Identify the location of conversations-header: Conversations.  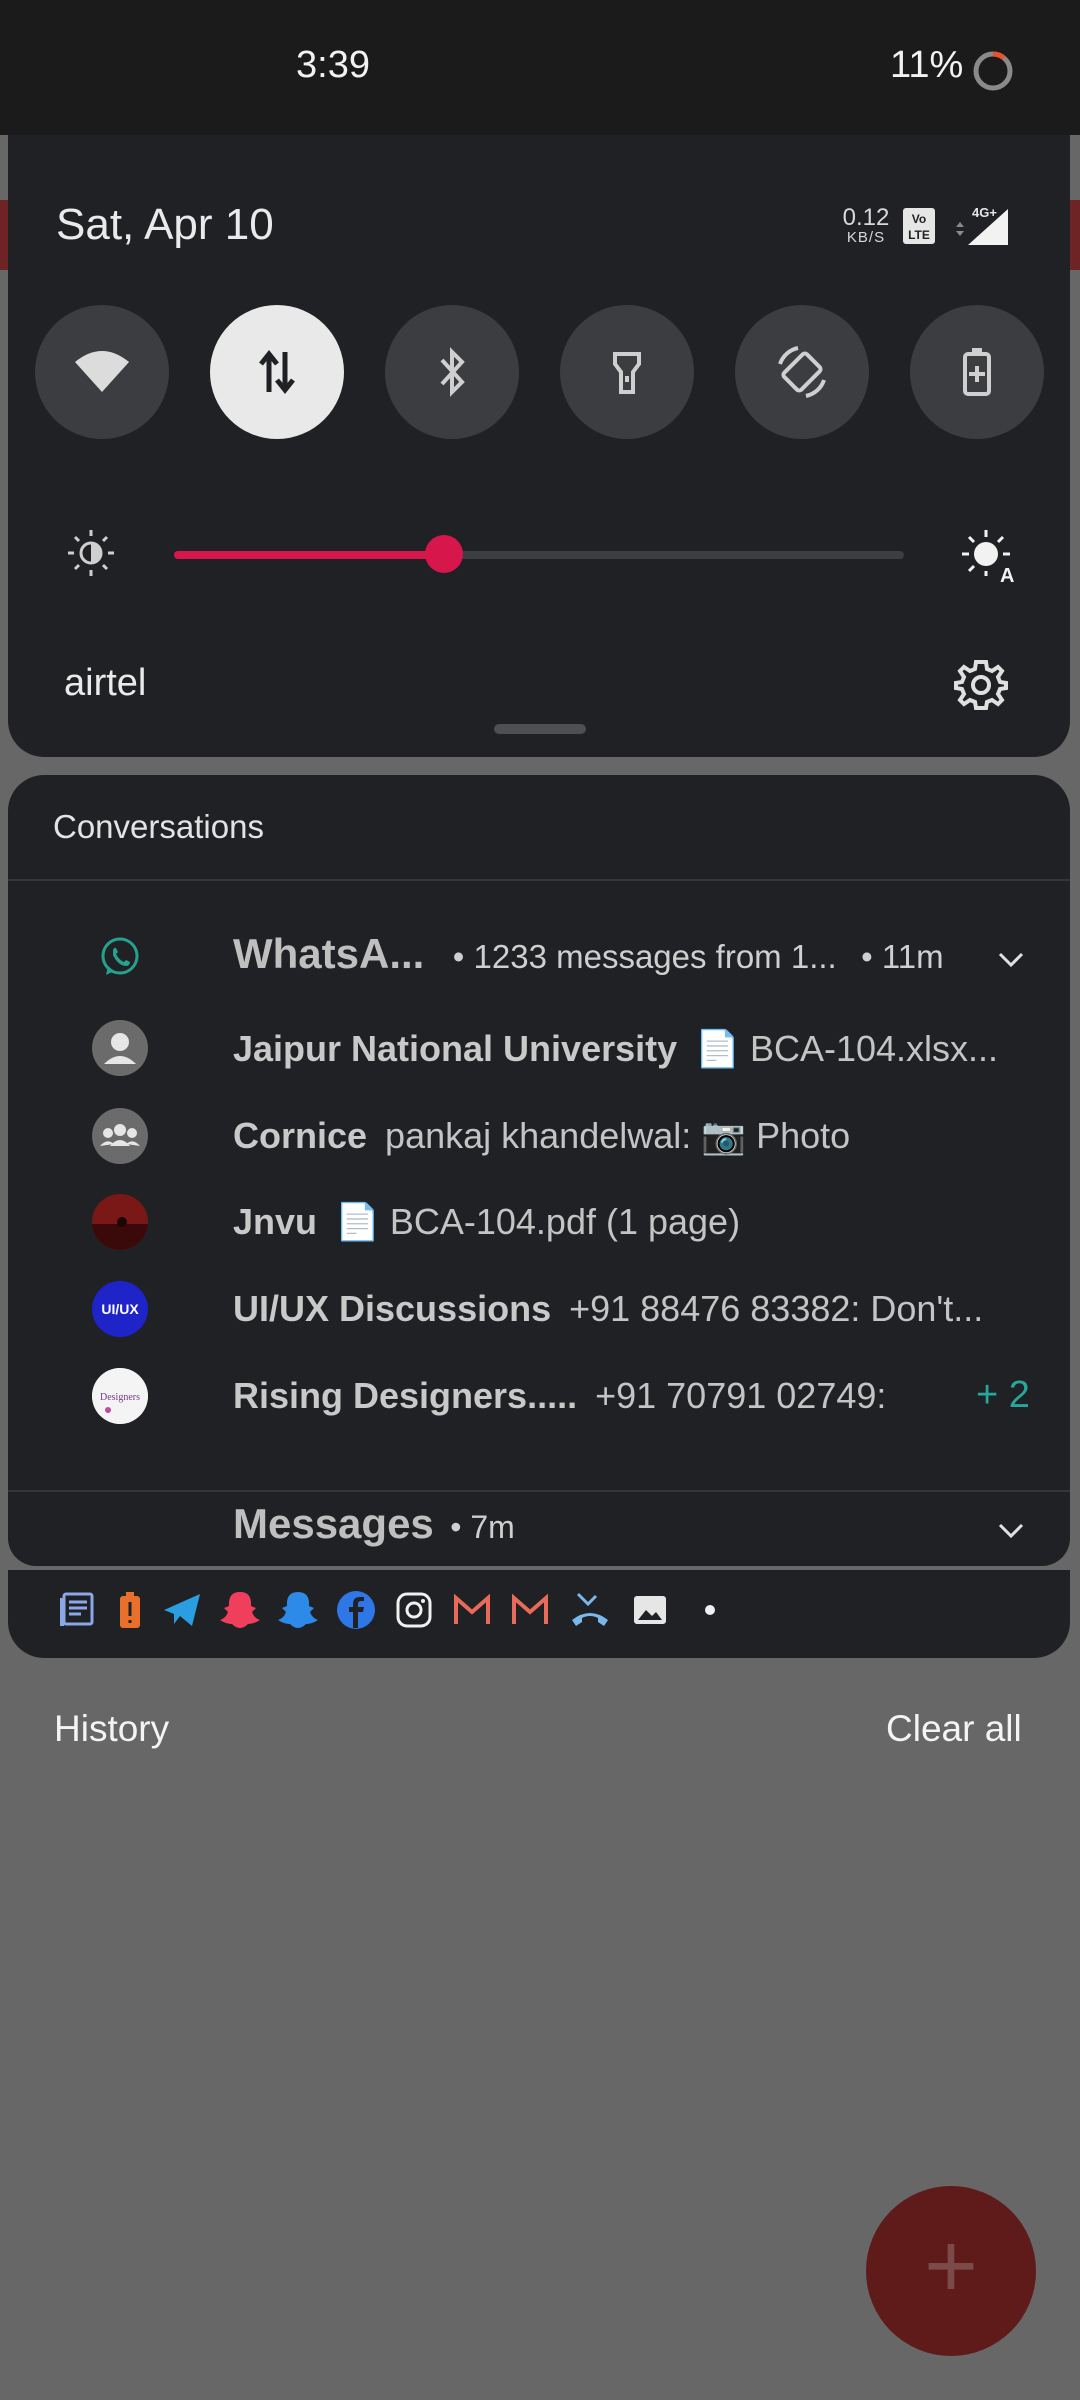
(158, 826).